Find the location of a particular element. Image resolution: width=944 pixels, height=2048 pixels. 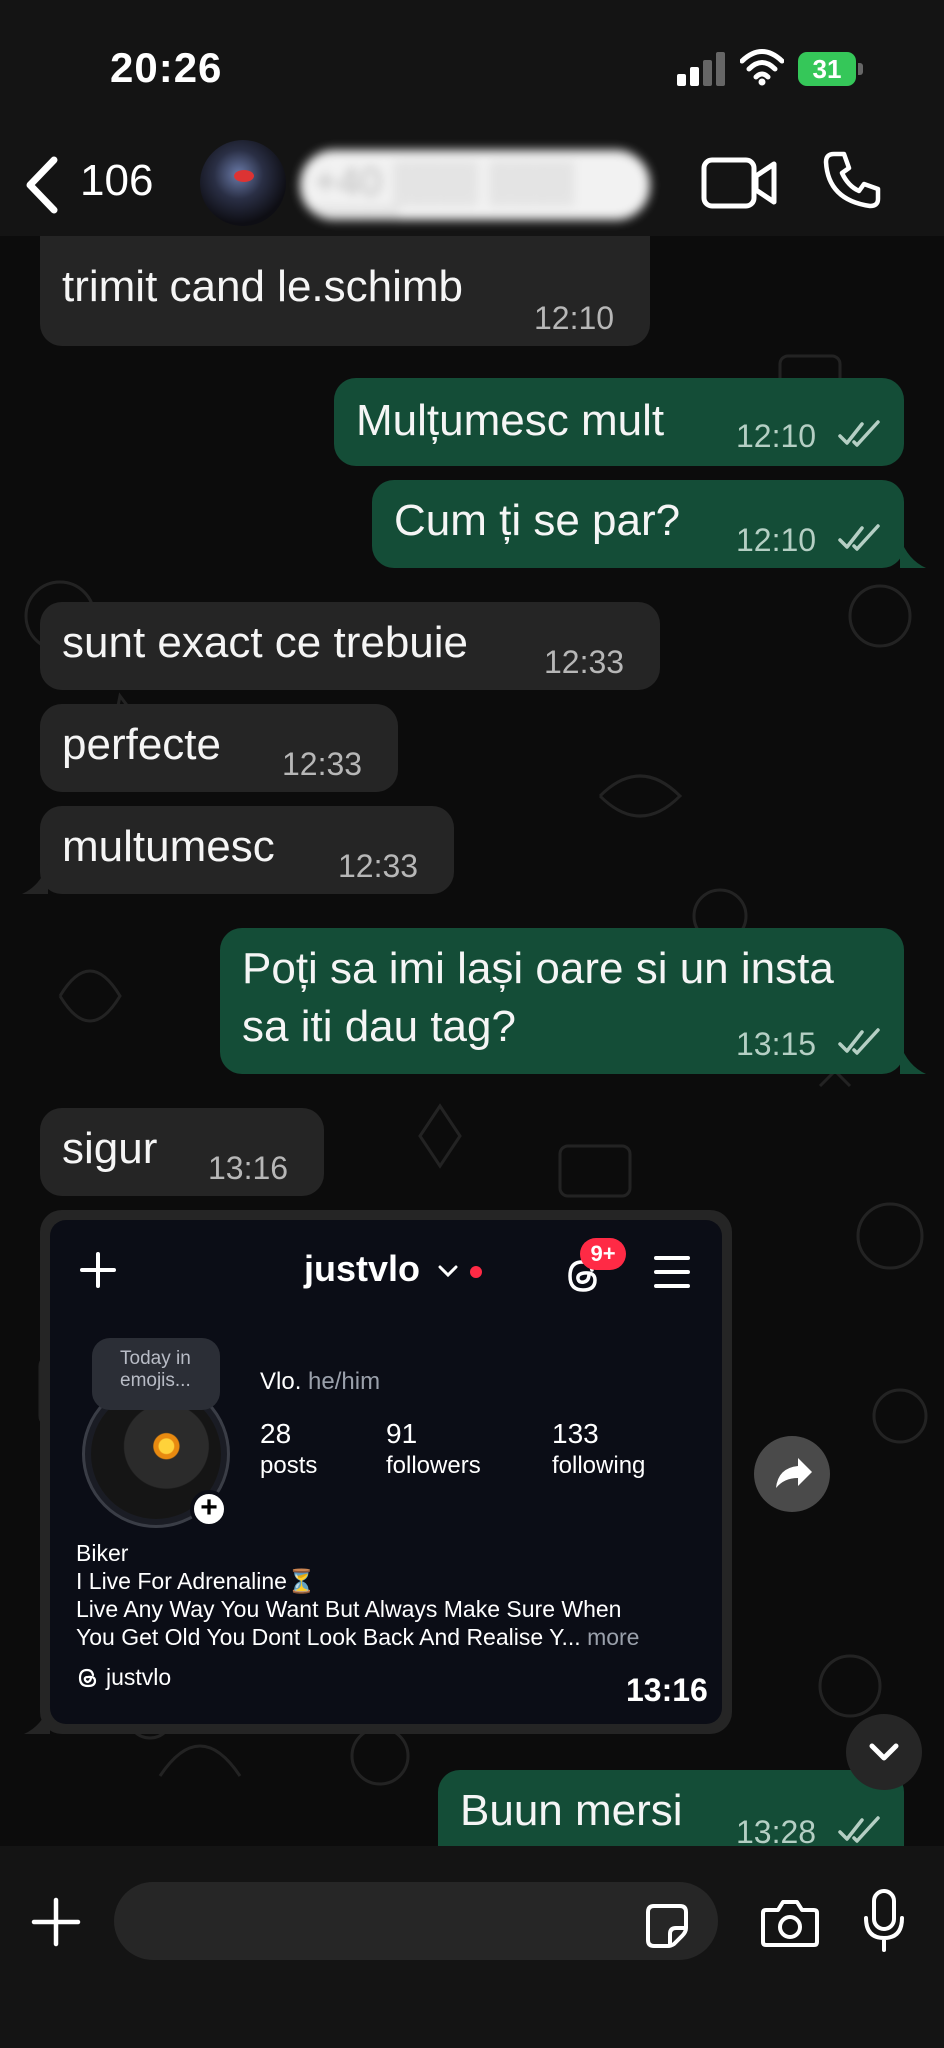

message-text-line2: sa iti dau tag? is located at coordinates (379, 1026).